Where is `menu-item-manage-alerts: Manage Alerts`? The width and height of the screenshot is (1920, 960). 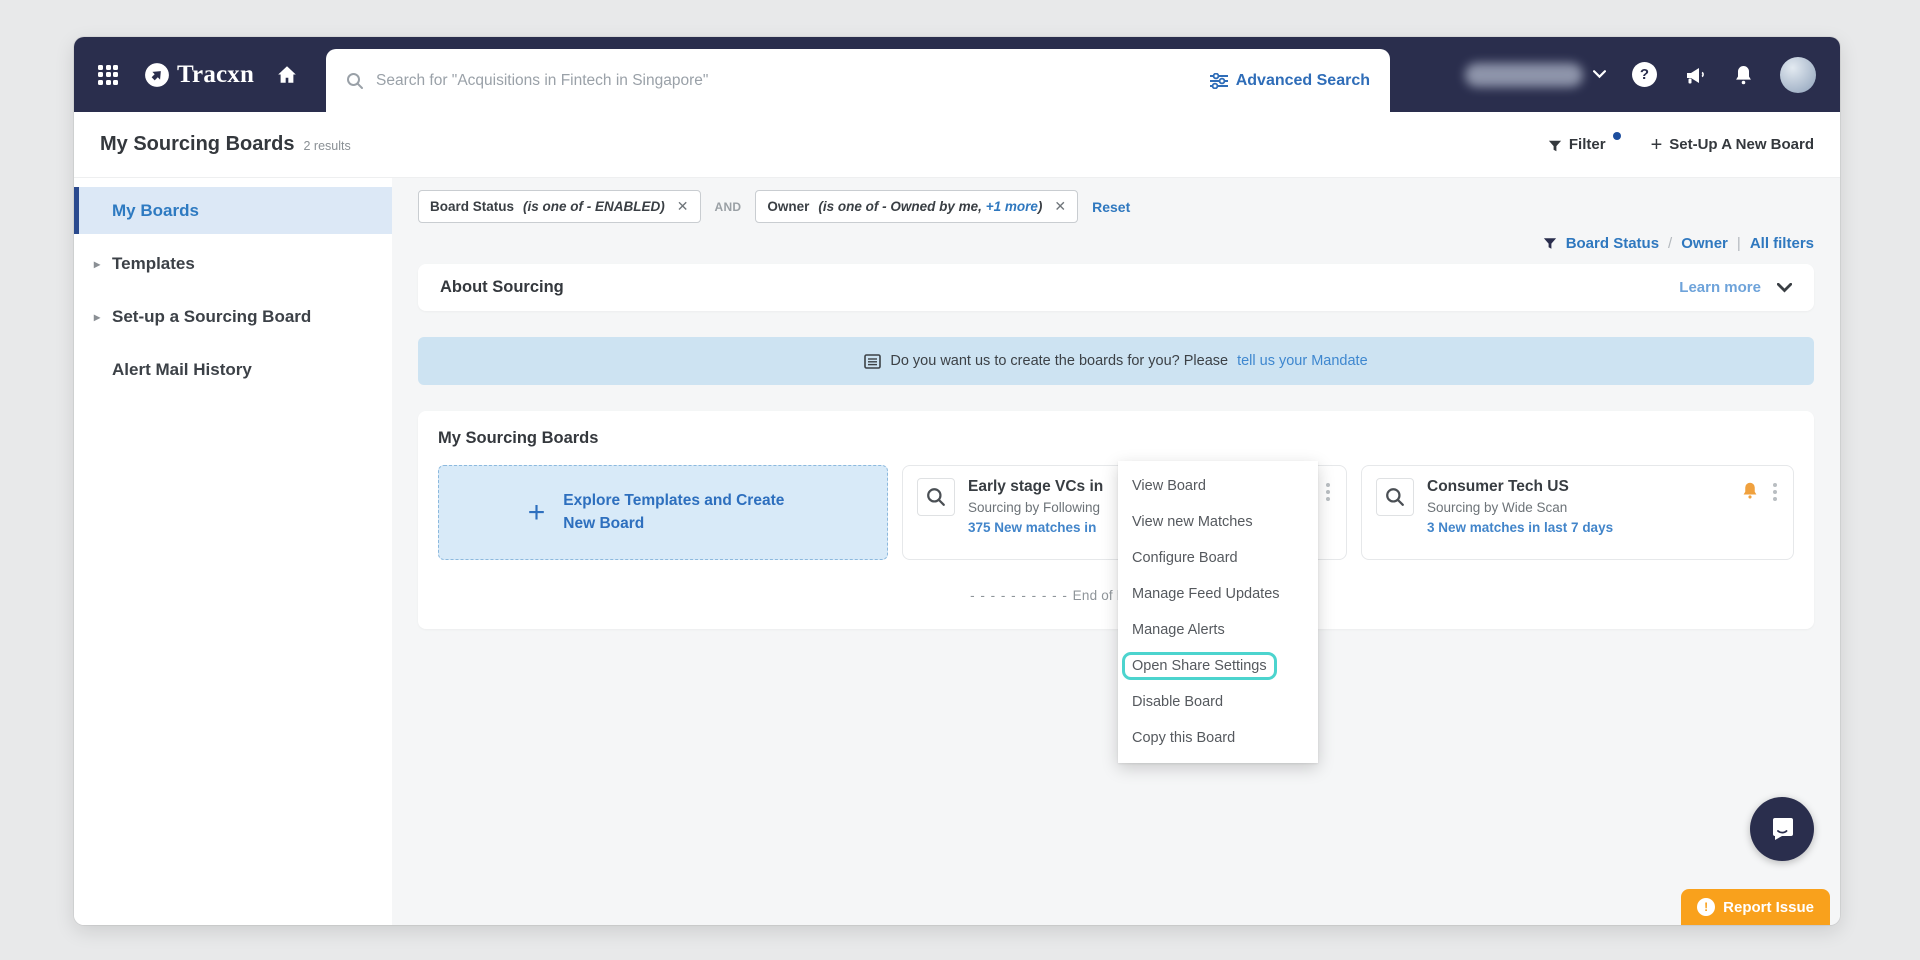 menu-item-manage-alerts: Manage Alerts is located at coordinates (1218, 630).